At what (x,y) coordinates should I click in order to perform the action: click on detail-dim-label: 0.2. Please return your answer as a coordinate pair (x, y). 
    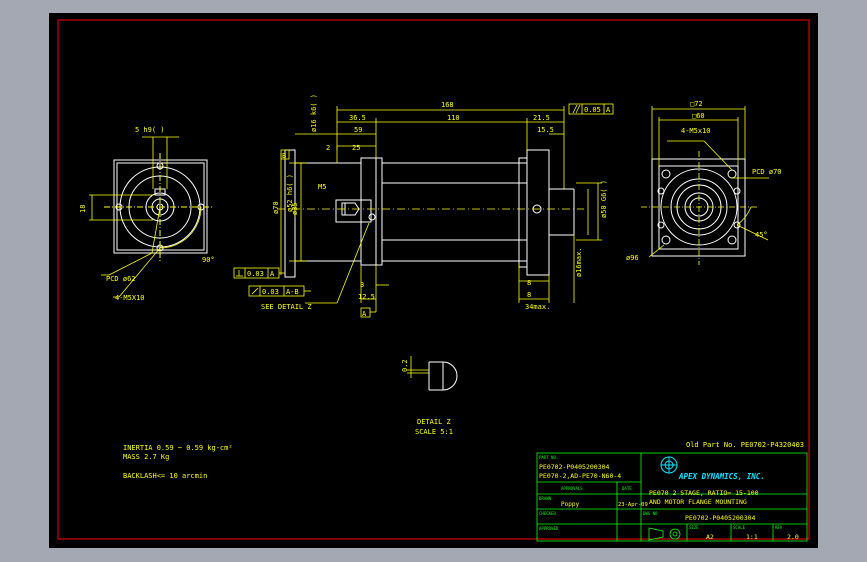
    Looking at the image, I should click on (405, 365).